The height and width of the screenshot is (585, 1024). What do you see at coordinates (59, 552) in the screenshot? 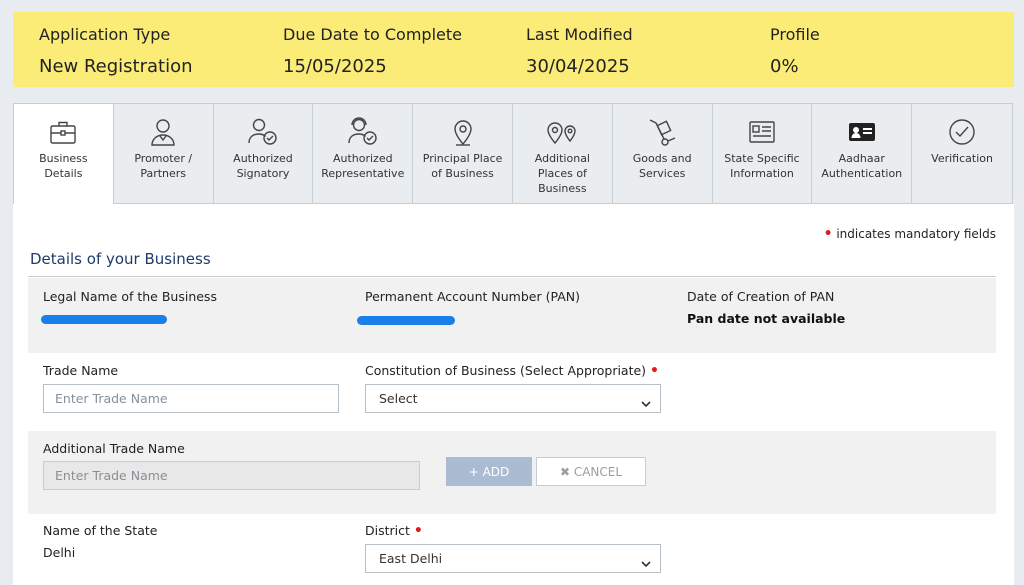
I see `state-value: Delhi` at bounding box center [59, 552].